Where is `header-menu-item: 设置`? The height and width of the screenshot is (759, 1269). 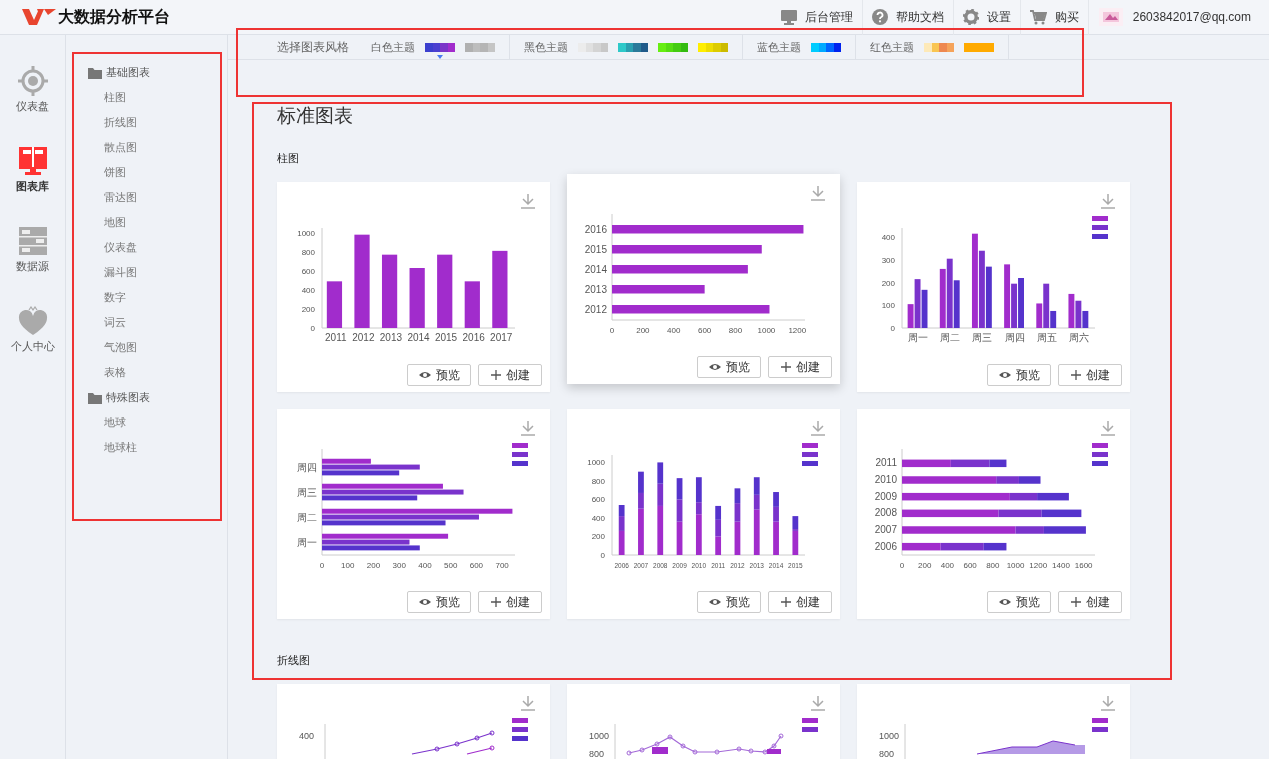 header-menu-item: 设置 is located at coordinates (987, 17).